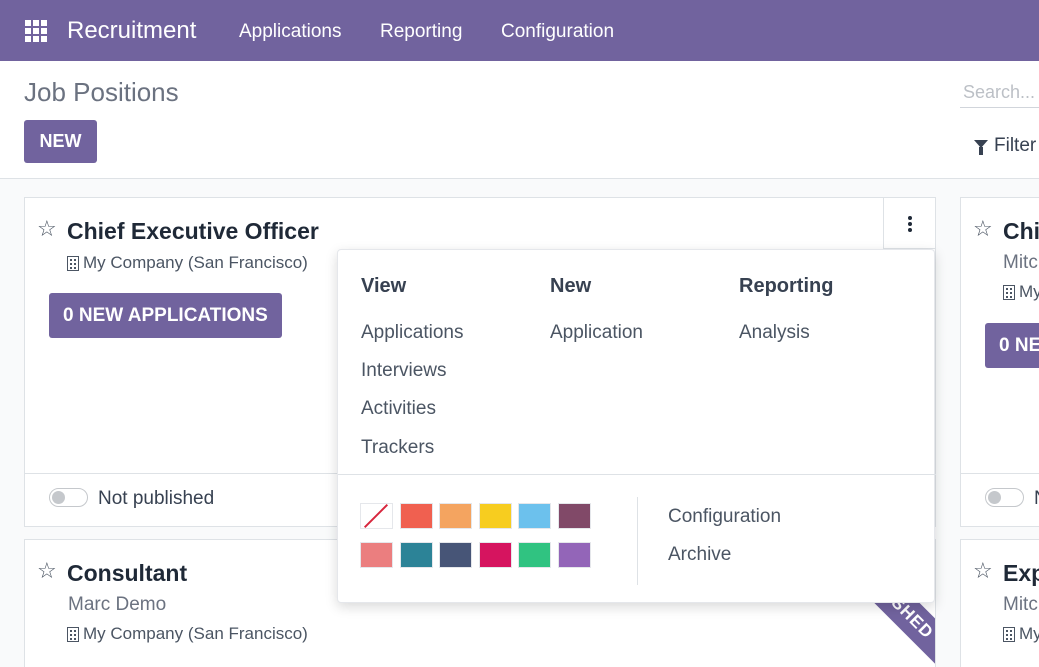 Image resolution: width=1039 pixels, height=667 pixels. What do you see at coordinates (421, 32) in the screenshot?
I see `nav-reporting: Reporting` at bounding box center [421, 32].